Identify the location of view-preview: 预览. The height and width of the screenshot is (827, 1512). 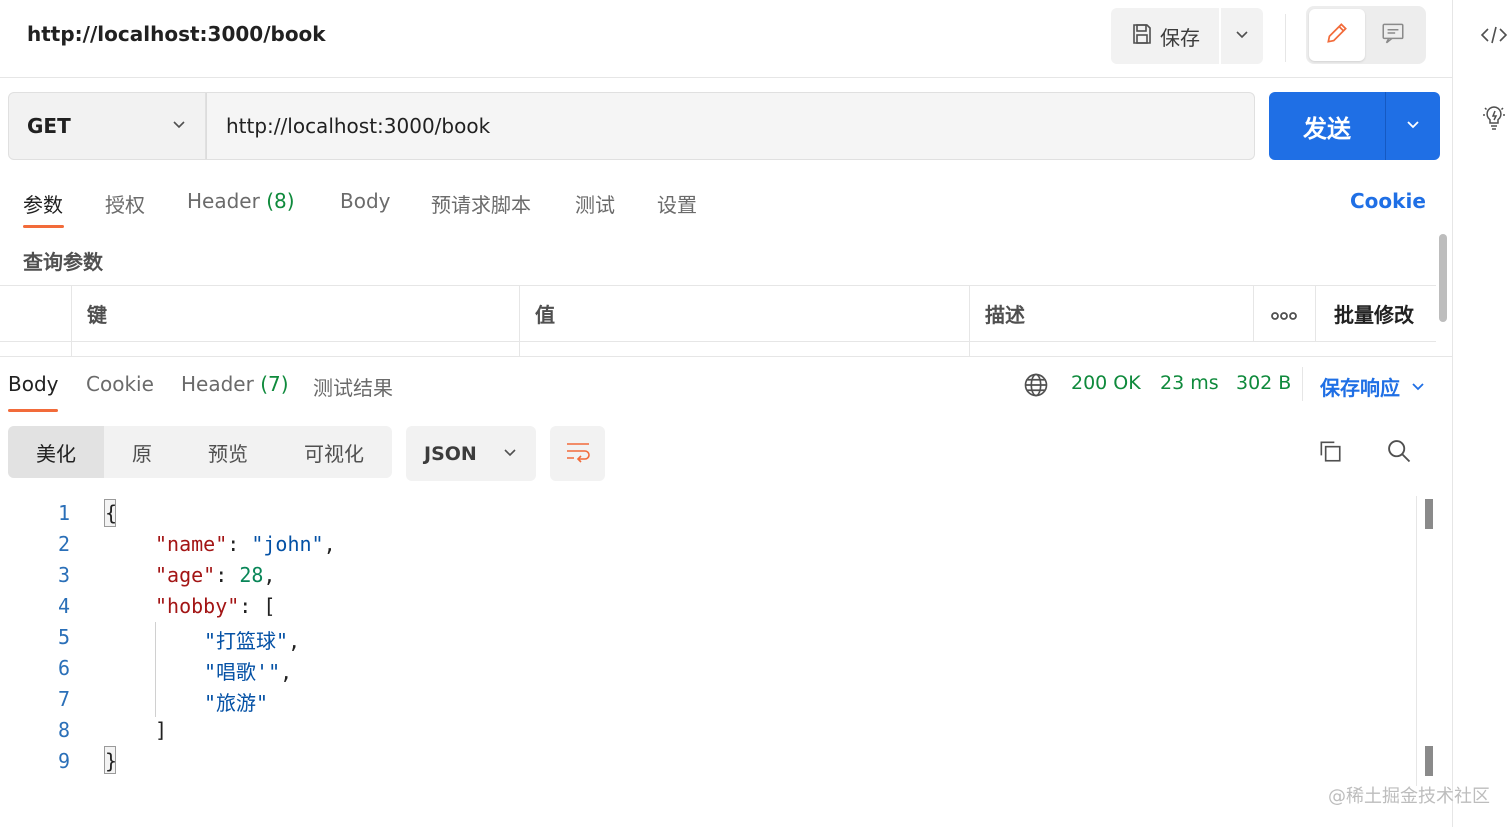
(228, 452).